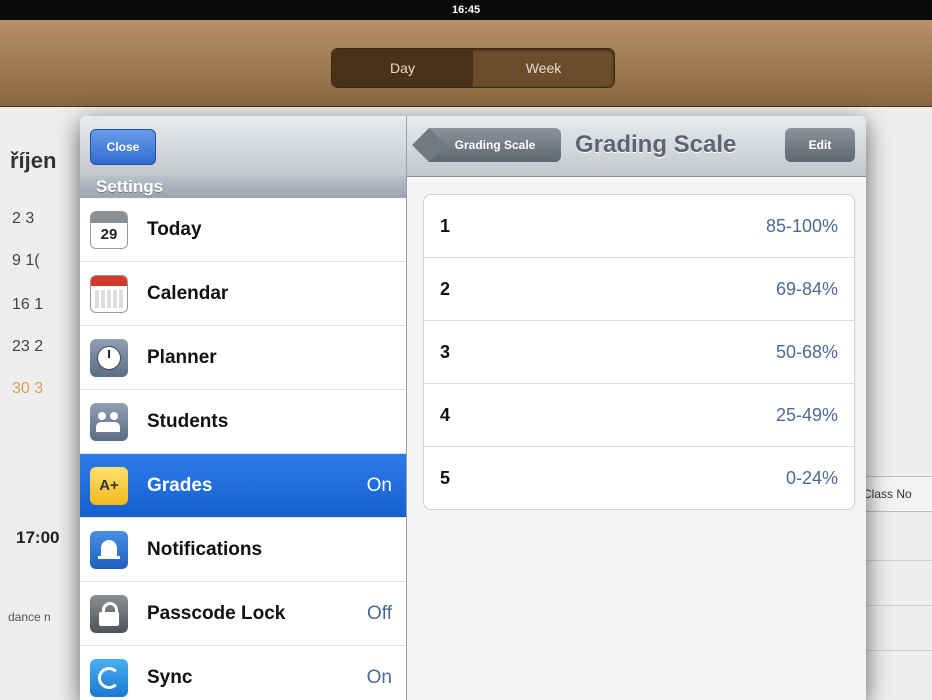 The width and height of the screenshot is (932, 700). I want to click on clock-icon, so click(109, 358).